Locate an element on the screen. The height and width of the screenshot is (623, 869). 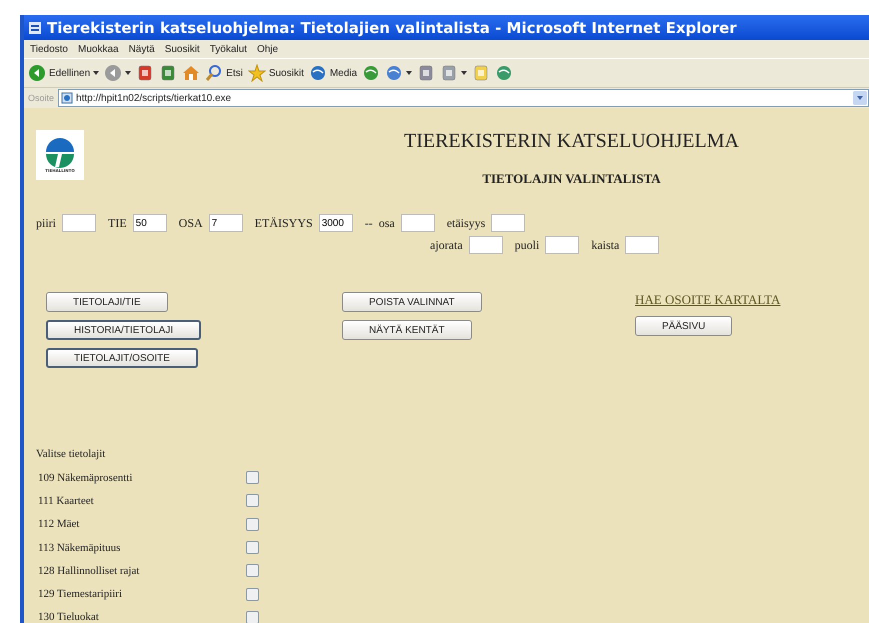
data-type-label: 130 Tieluokat is located at coordinates (69, 617).